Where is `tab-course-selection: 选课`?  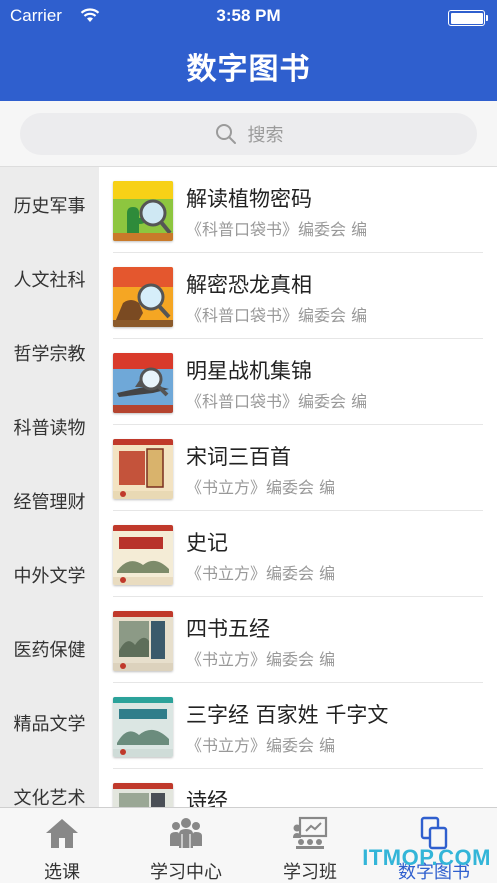
tab-course-selection: 选课 is located at coordinates (62, 845).